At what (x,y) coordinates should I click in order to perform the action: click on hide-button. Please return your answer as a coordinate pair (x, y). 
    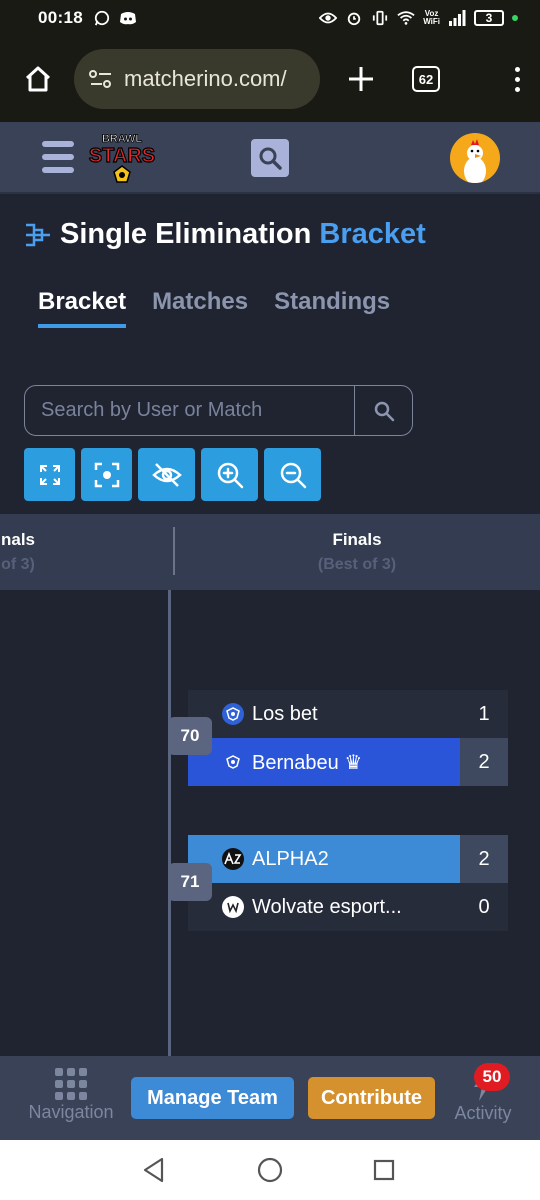
    Looking at the image, I should click on (166, 474).